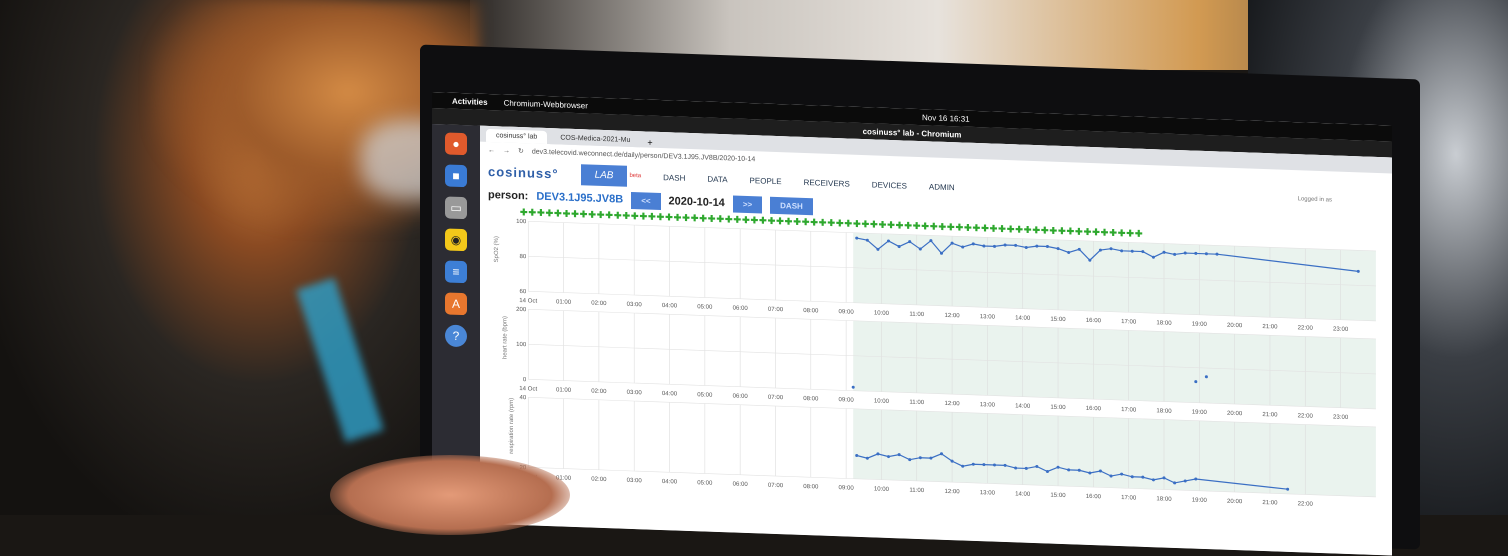 The height and width of the screenshot is (556, 1508). What do you see at coordinates (456, 208) in the screenshot?
I see `drive-icon: ▭` at bounding box center [456, 208].